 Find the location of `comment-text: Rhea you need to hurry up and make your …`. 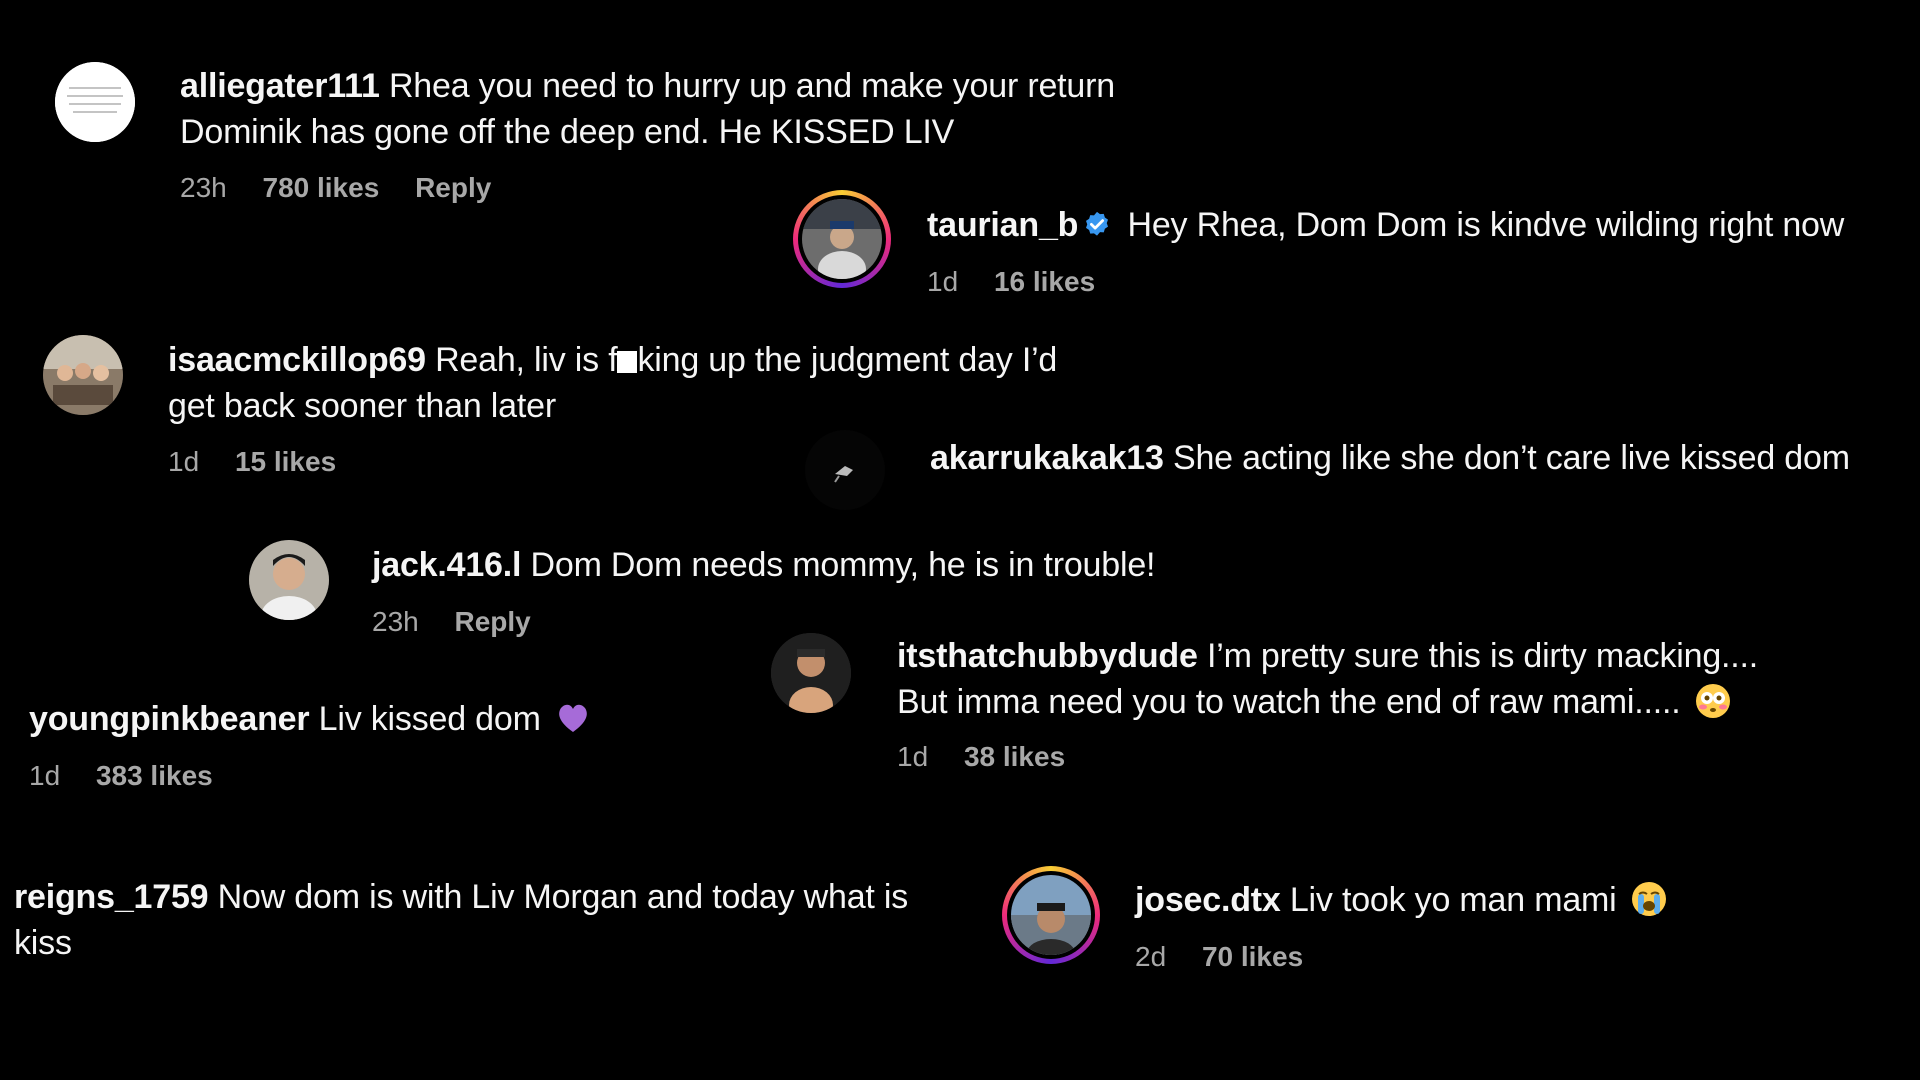

comment-text: Rhea you need to hurry up and make your … is located at coordinates (751, 86).